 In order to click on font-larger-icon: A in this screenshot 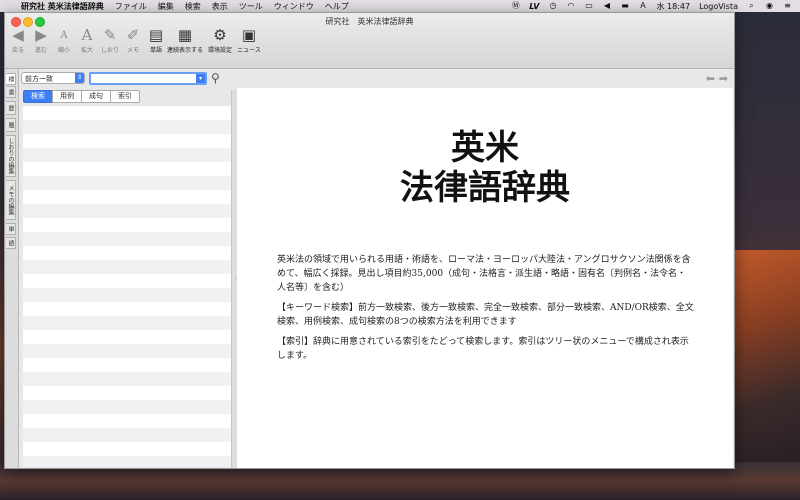, I will do `click(87, 35)`.